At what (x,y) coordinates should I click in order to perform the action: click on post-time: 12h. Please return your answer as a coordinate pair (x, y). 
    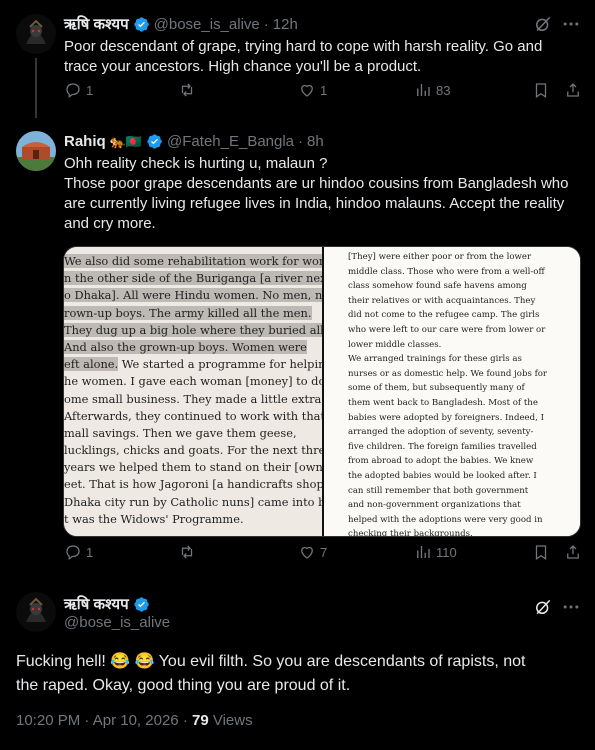
    Looking at the image, I should click on (285, 24).